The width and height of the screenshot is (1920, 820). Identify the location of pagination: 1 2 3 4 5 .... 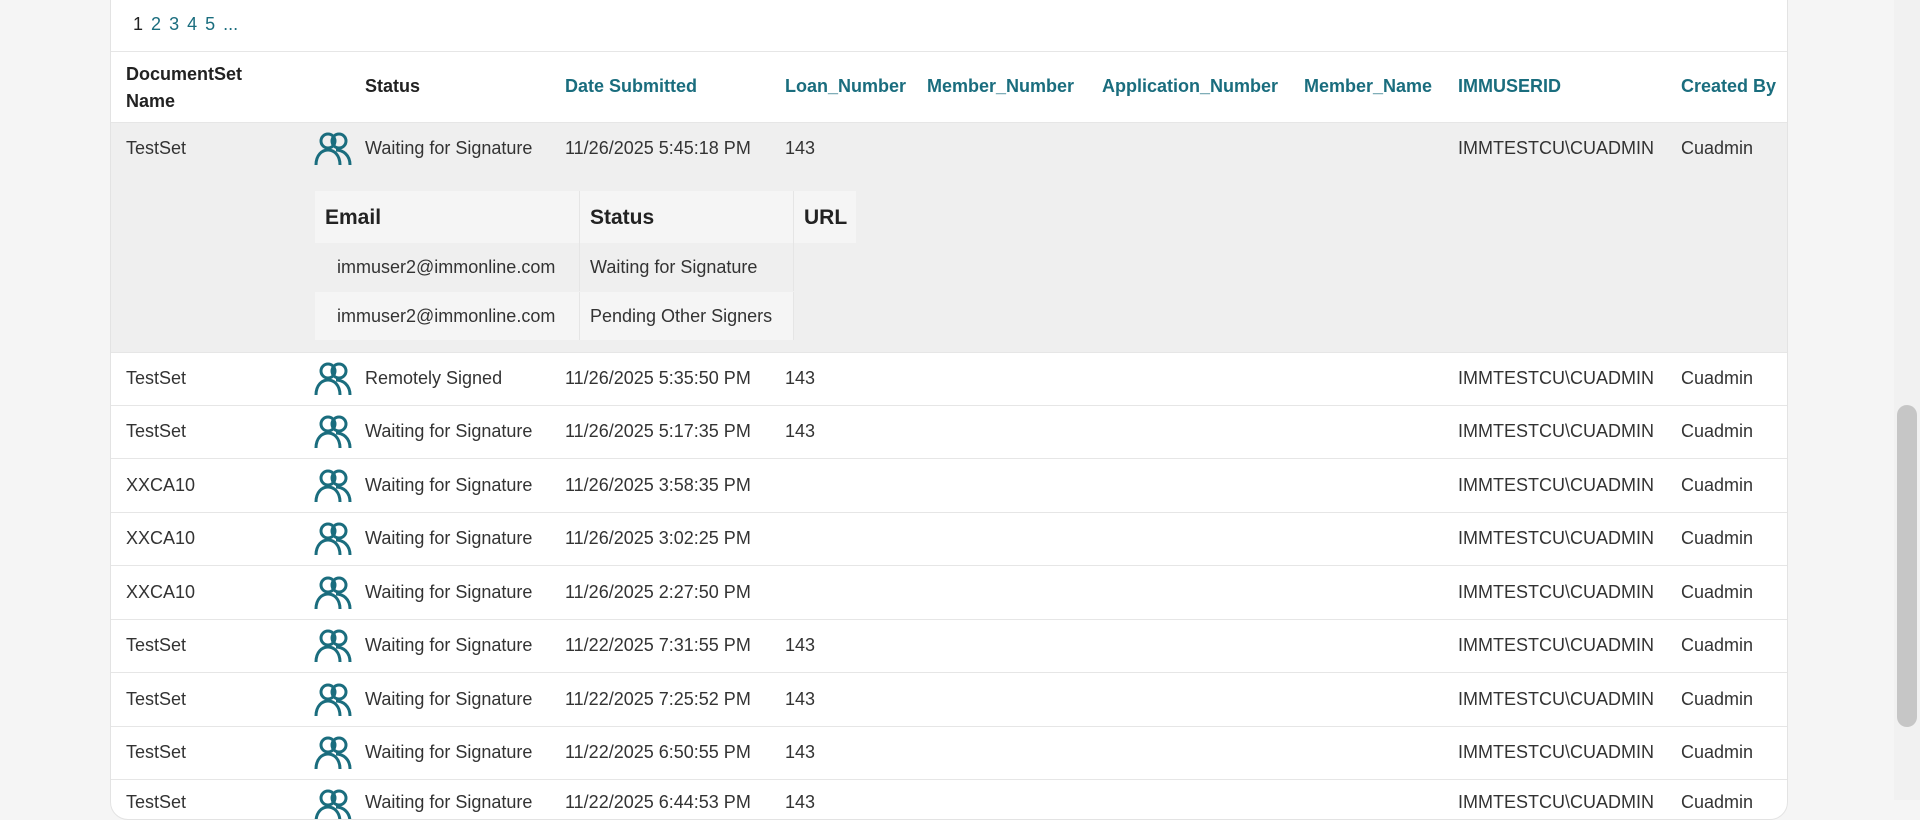
(187, 24).